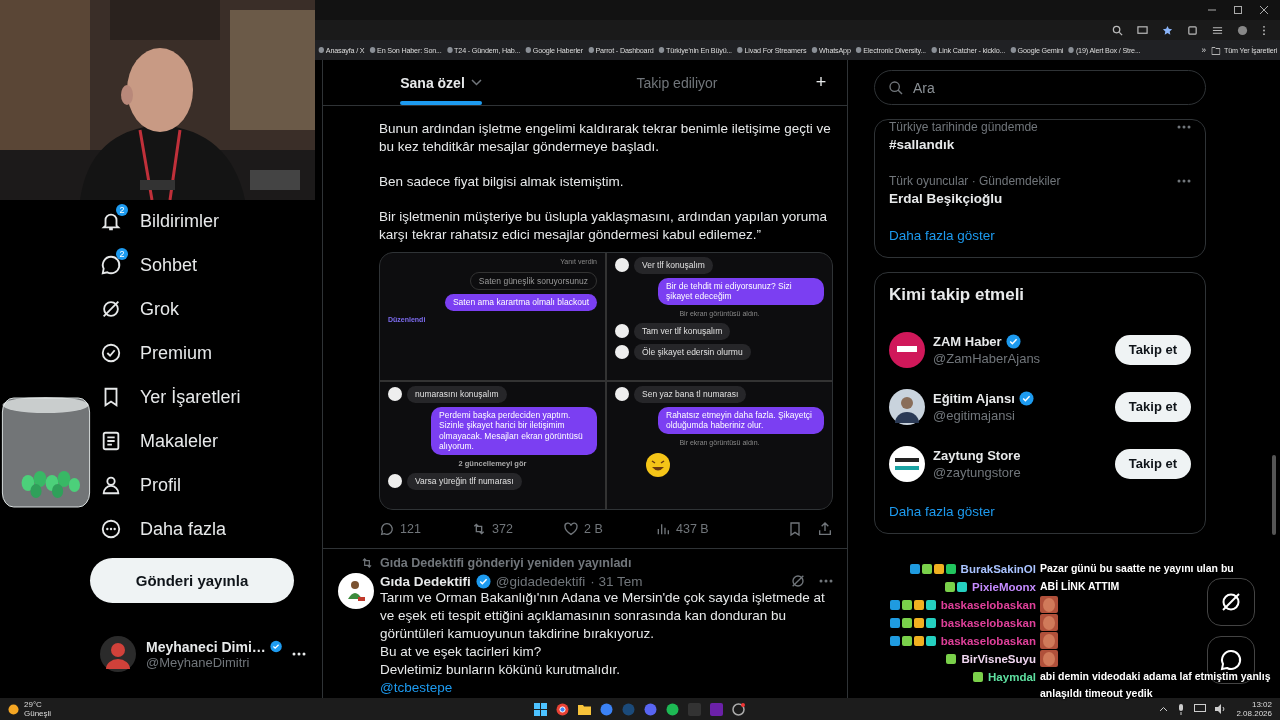 This screenshot has width=1280, height=720. Describe the element at coordinates (1203, 50) in the screenshot. I see `more-bookmarks-button: »` at that location.